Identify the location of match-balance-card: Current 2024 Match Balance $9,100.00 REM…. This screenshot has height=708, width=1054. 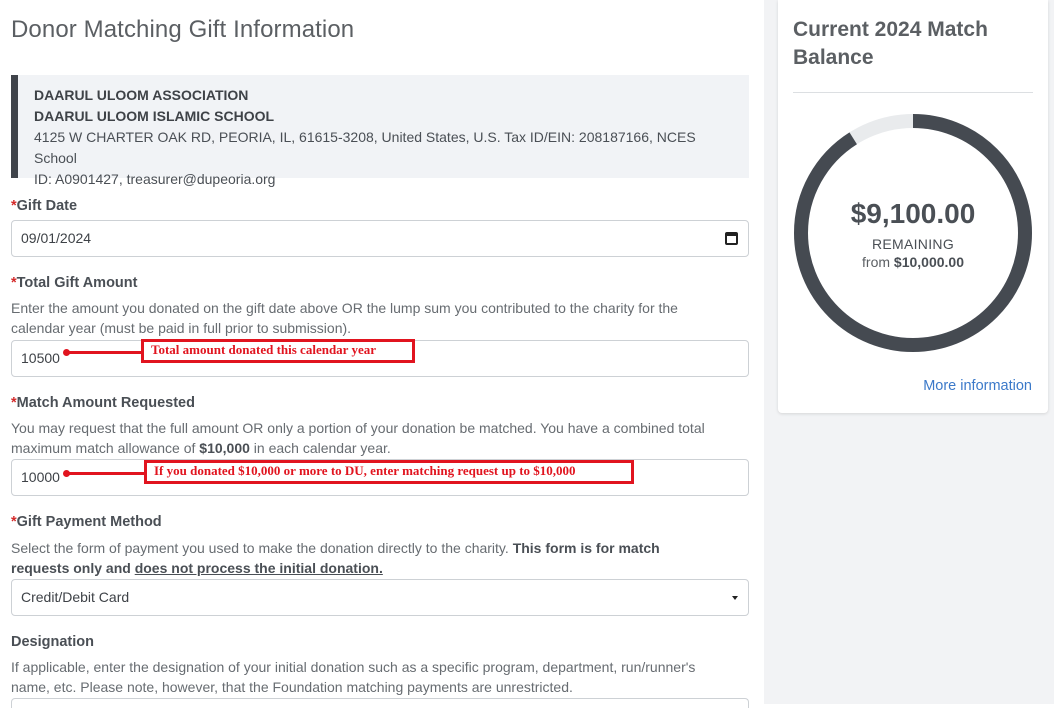
(913, 206).